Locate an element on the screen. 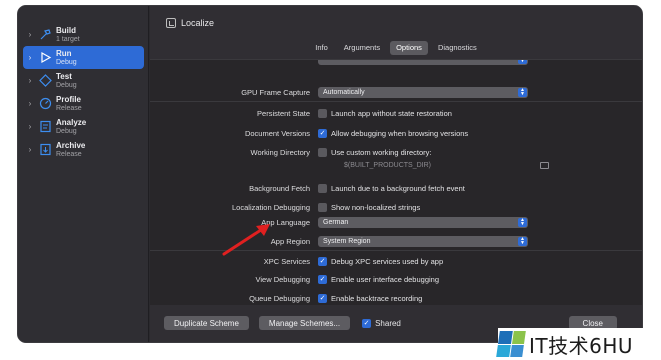 The width and height of the screenshot is (661, 360). tab-info: Info is located at coordinates (321, 48).